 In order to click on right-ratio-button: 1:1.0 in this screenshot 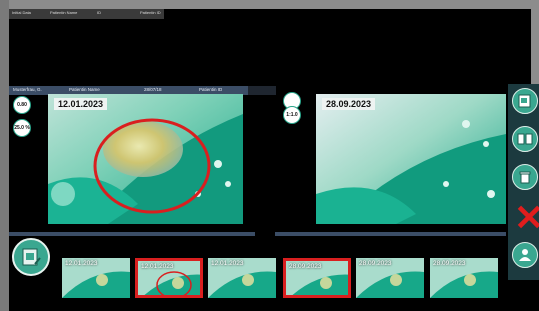, I will do `click(292, 115)`.